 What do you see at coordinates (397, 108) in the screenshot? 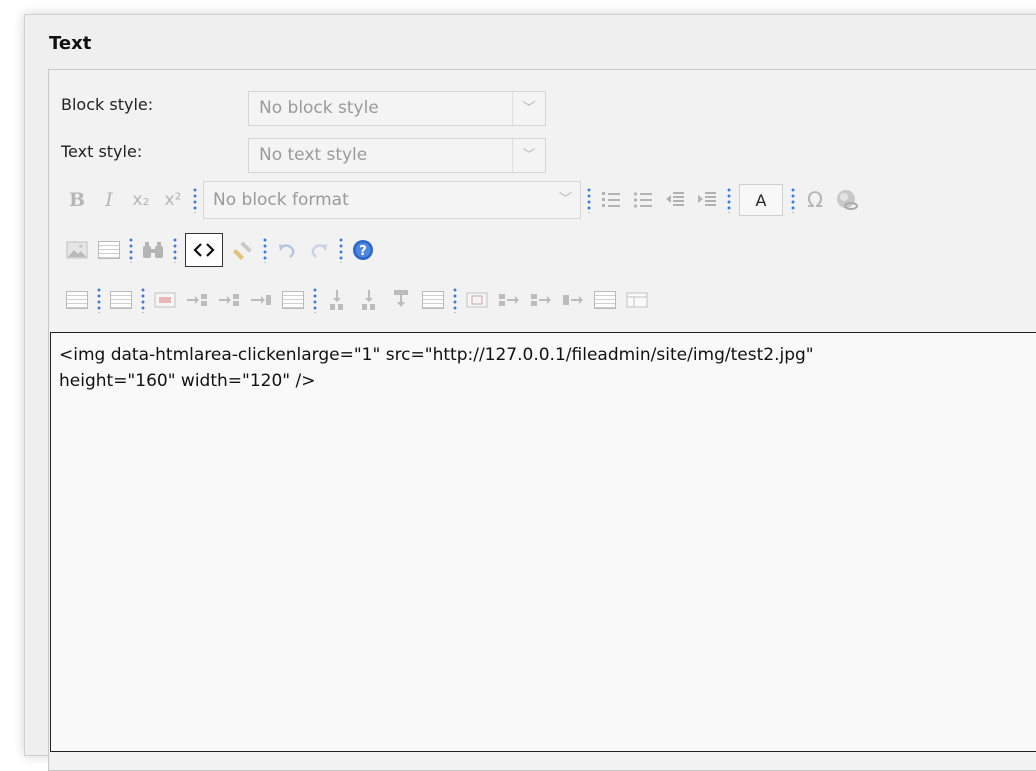
I see `block-style-select: No block style ﹀` at bounding box center [397, 108].